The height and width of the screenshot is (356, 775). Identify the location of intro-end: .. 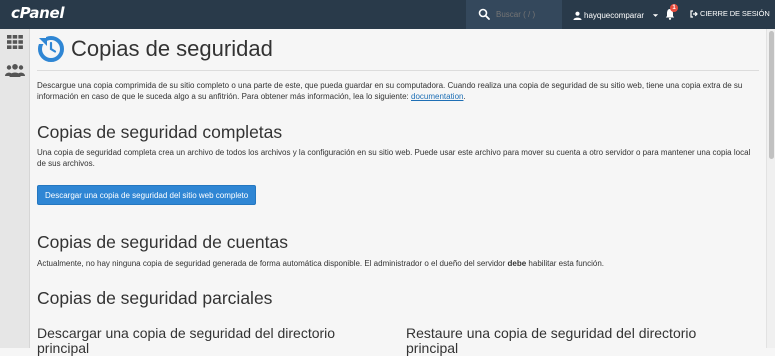
(464, 96).